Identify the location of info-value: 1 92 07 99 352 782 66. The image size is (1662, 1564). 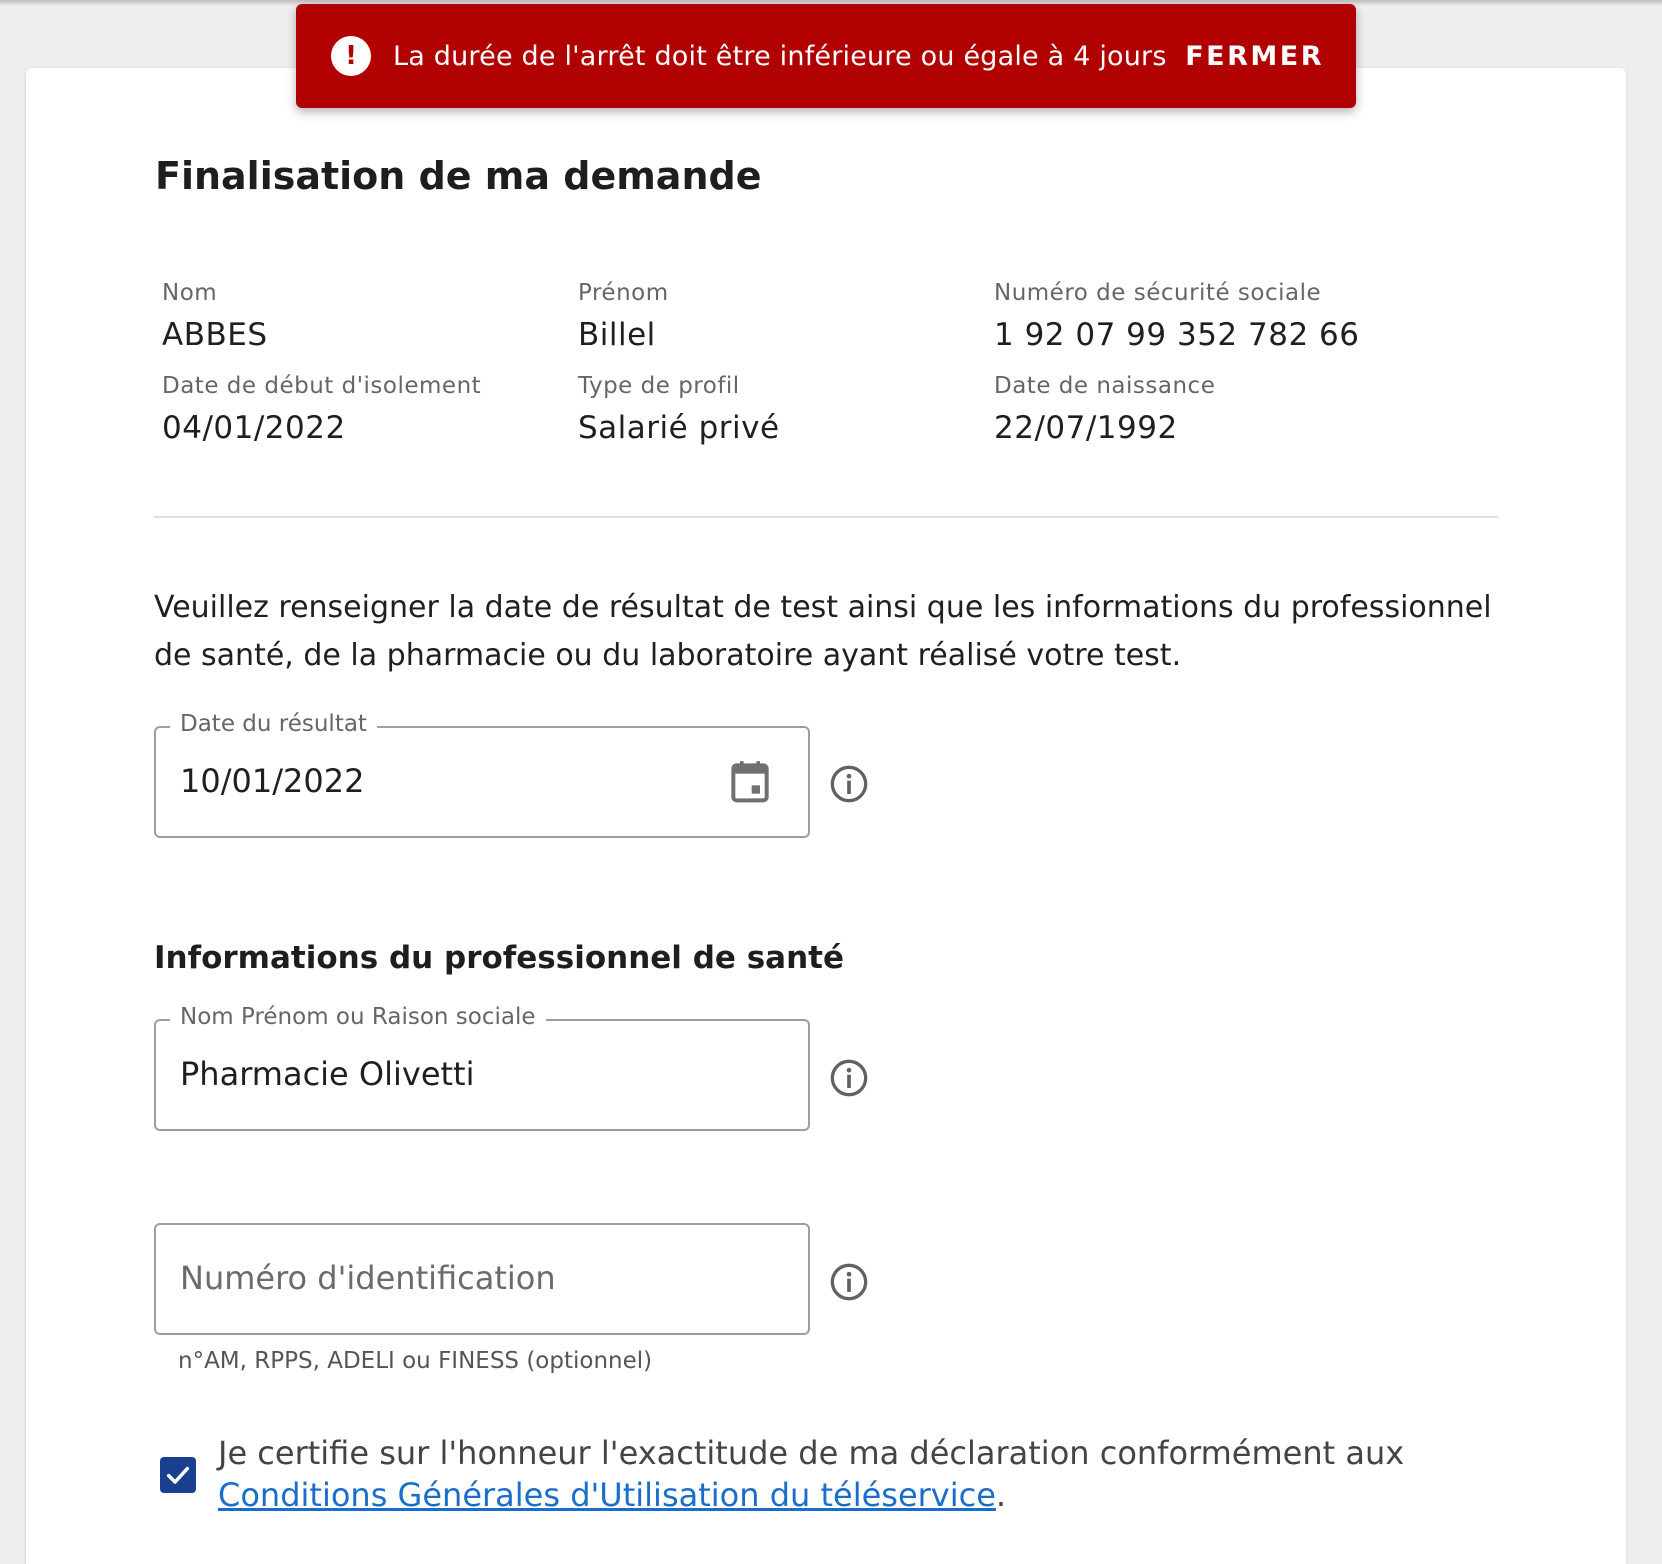
(1177, 335).